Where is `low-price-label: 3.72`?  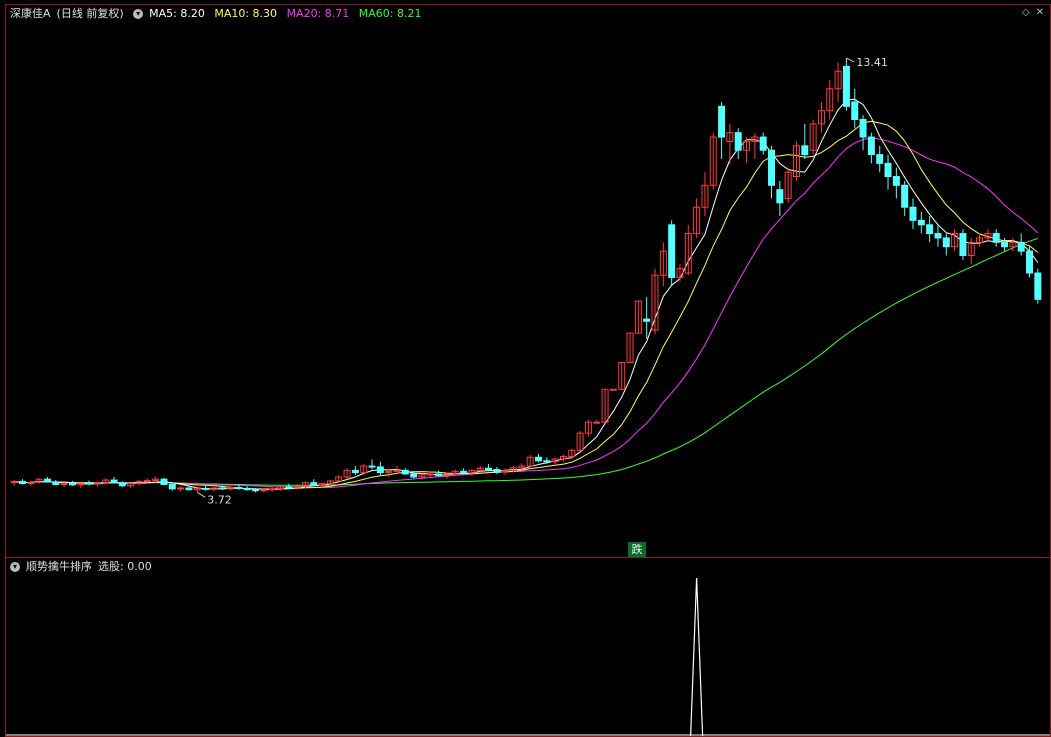 low-price-label: 3.72 is located at coordinates (219, 499).